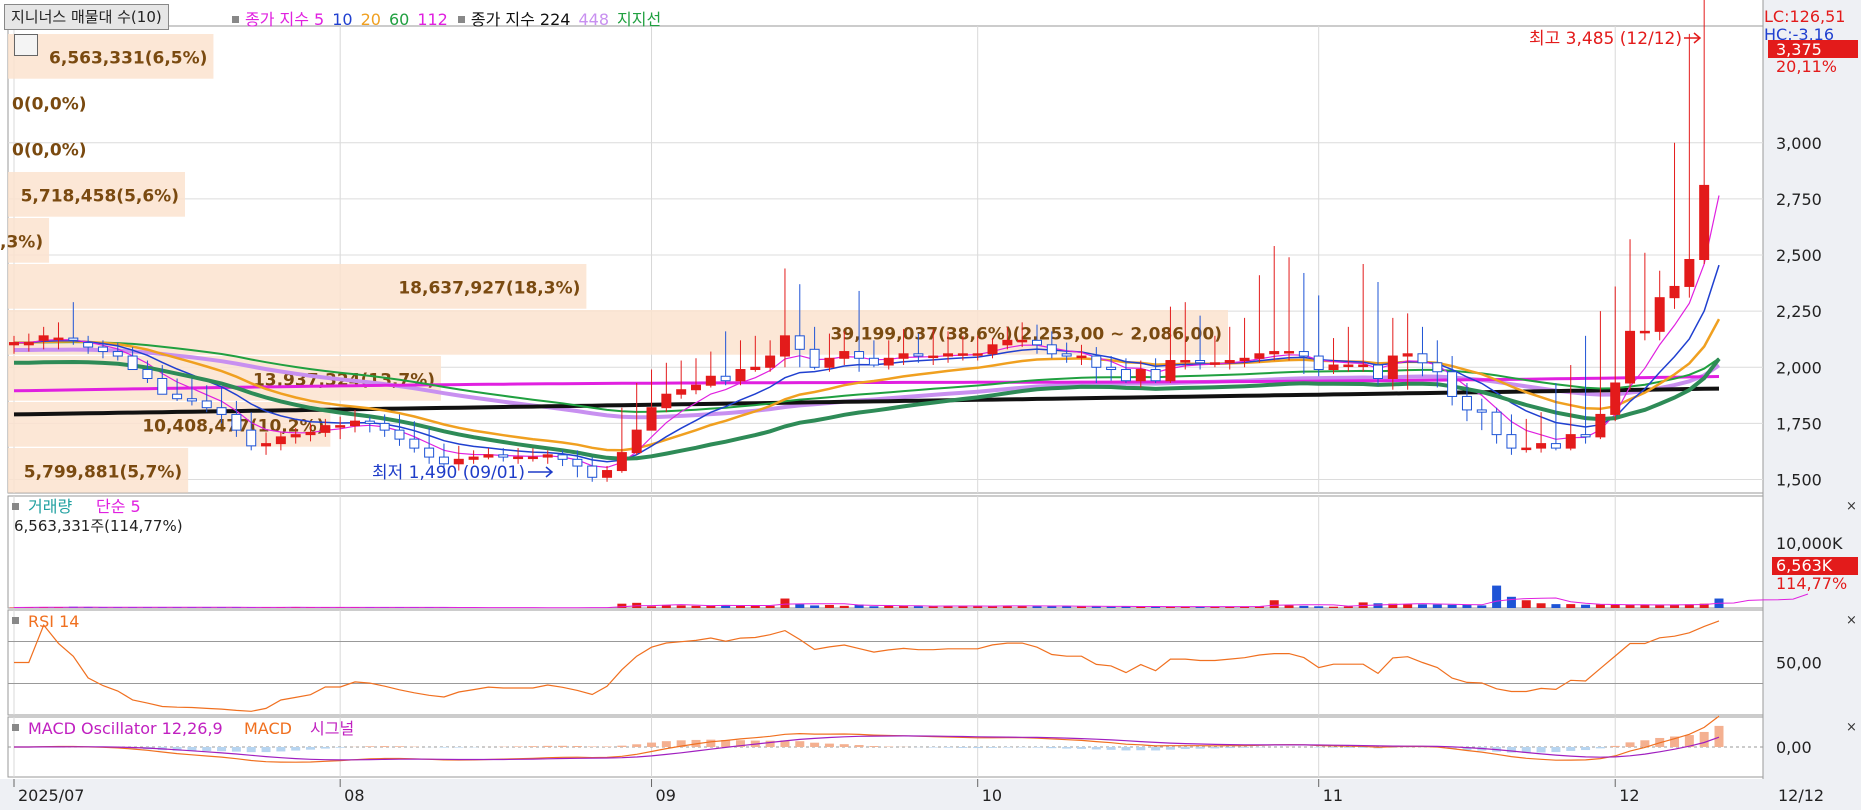  What do you see at coordinates (53, 621) in the screenshot?
I see `rsi-title: RSI 14` at bounding box center [53, 621].